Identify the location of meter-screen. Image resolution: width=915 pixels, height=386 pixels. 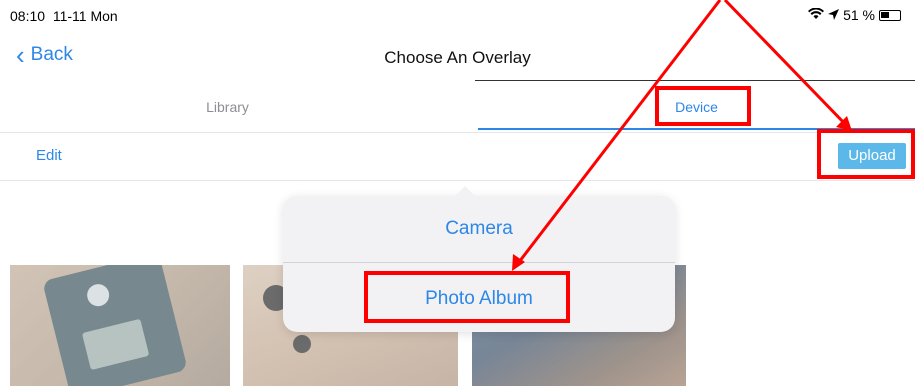
(115, 344).